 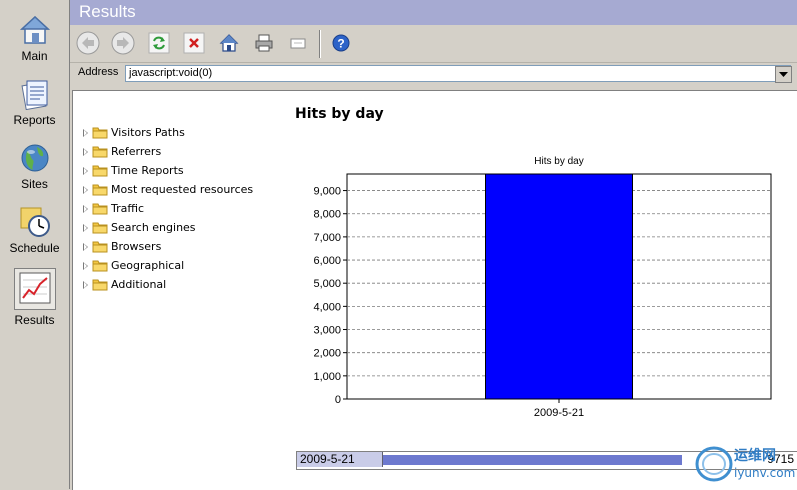 What do you see at coordinates (559, 286) in the screenshot?
I see `bar` at bounding box center [559, 286].